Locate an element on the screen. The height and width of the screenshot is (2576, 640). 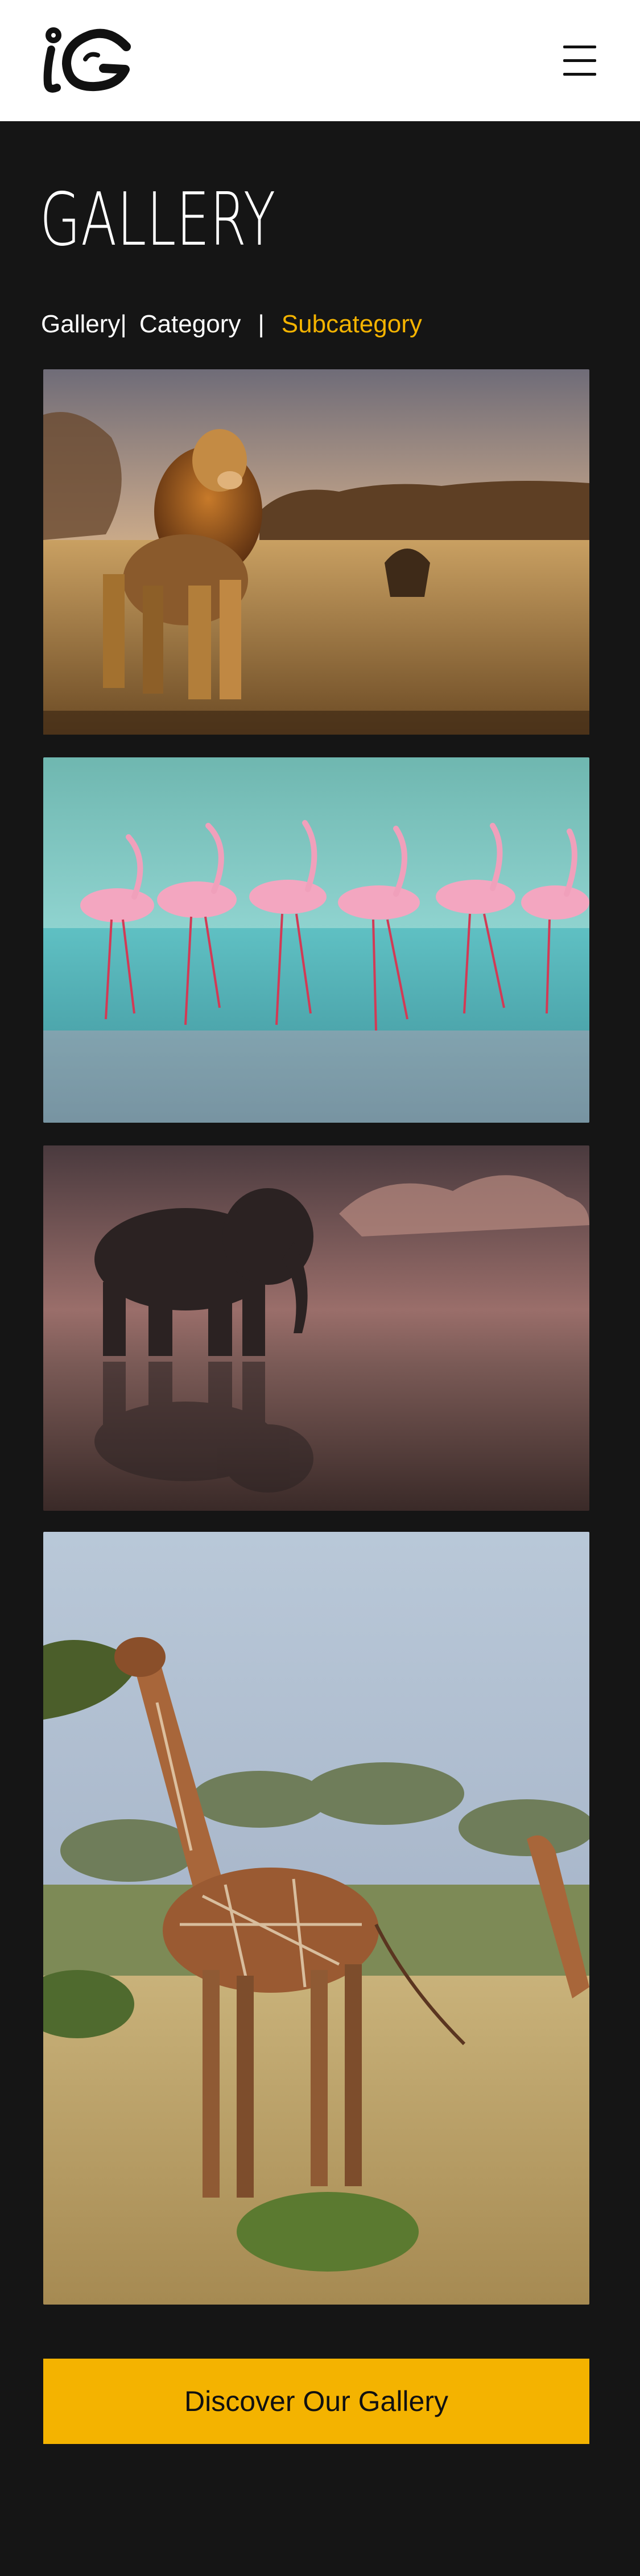
breadcrumb-category: Category is located at coordinates (190, 324).